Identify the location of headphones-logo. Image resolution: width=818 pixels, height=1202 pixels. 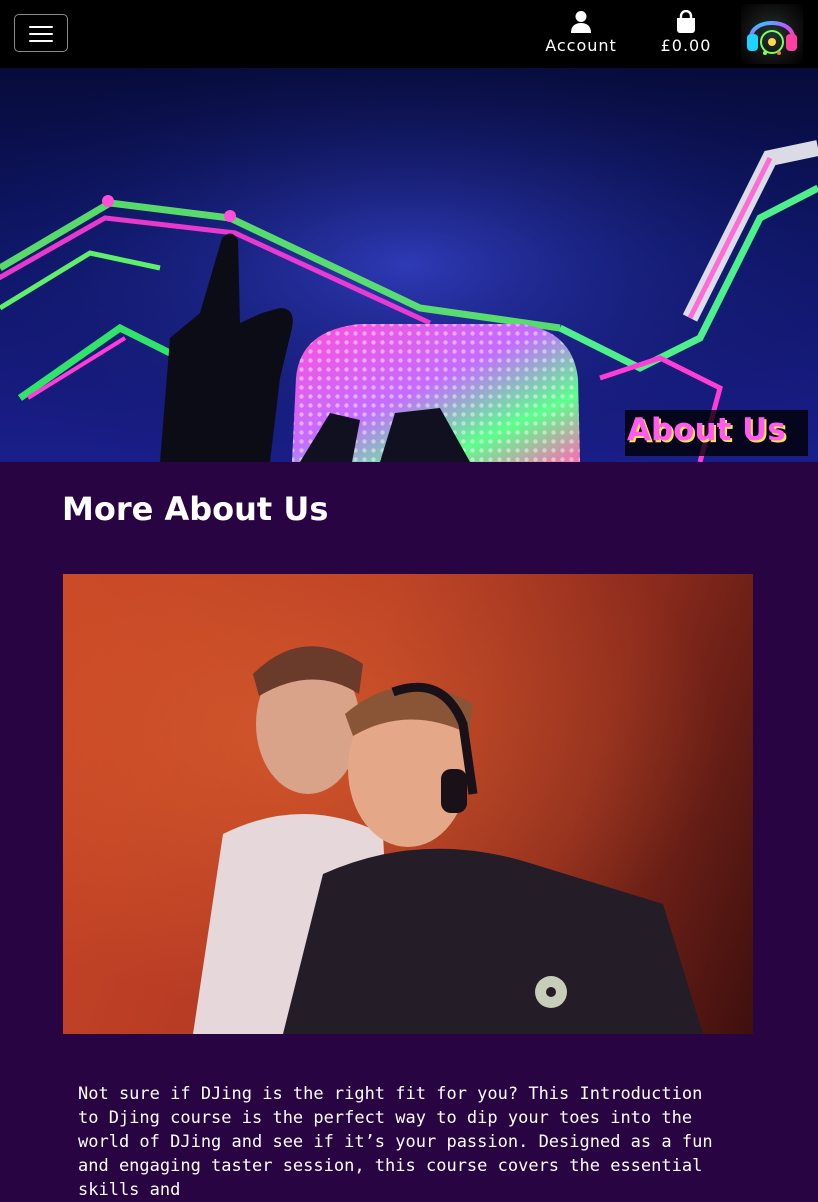
(772, 38).